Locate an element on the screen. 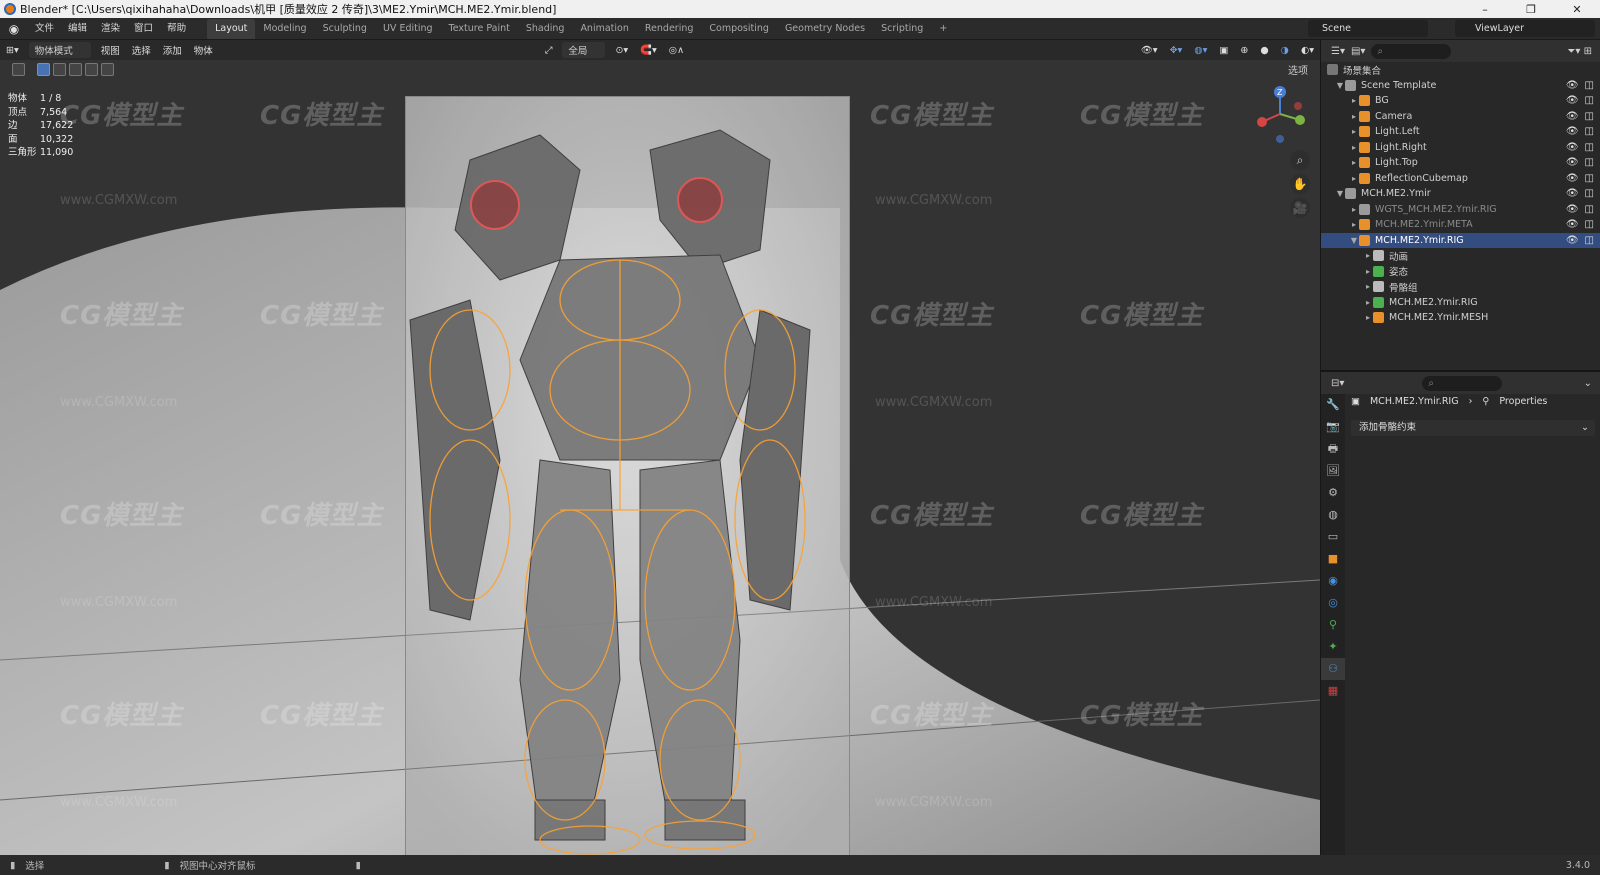 The height and width of the screenshot is (875, 1600). modifier-tab-icon: ◉ is located at coordinates (1333, 581).